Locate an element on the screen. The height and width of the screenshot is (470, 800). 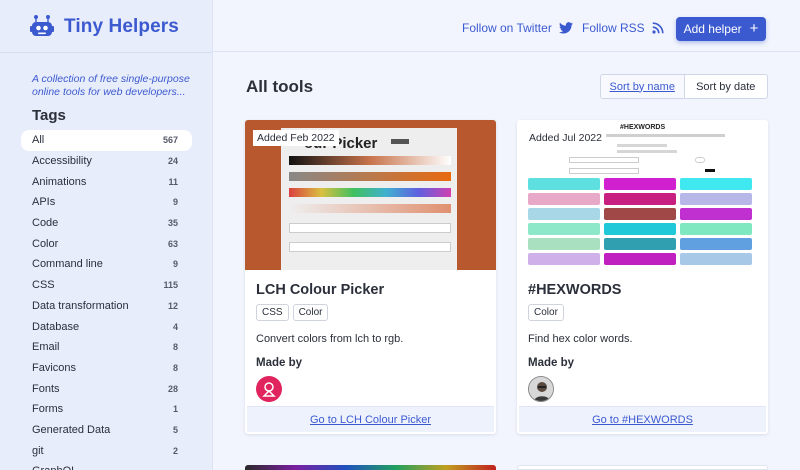
tag-label: Generated Data is located at coordinates (71, 429).